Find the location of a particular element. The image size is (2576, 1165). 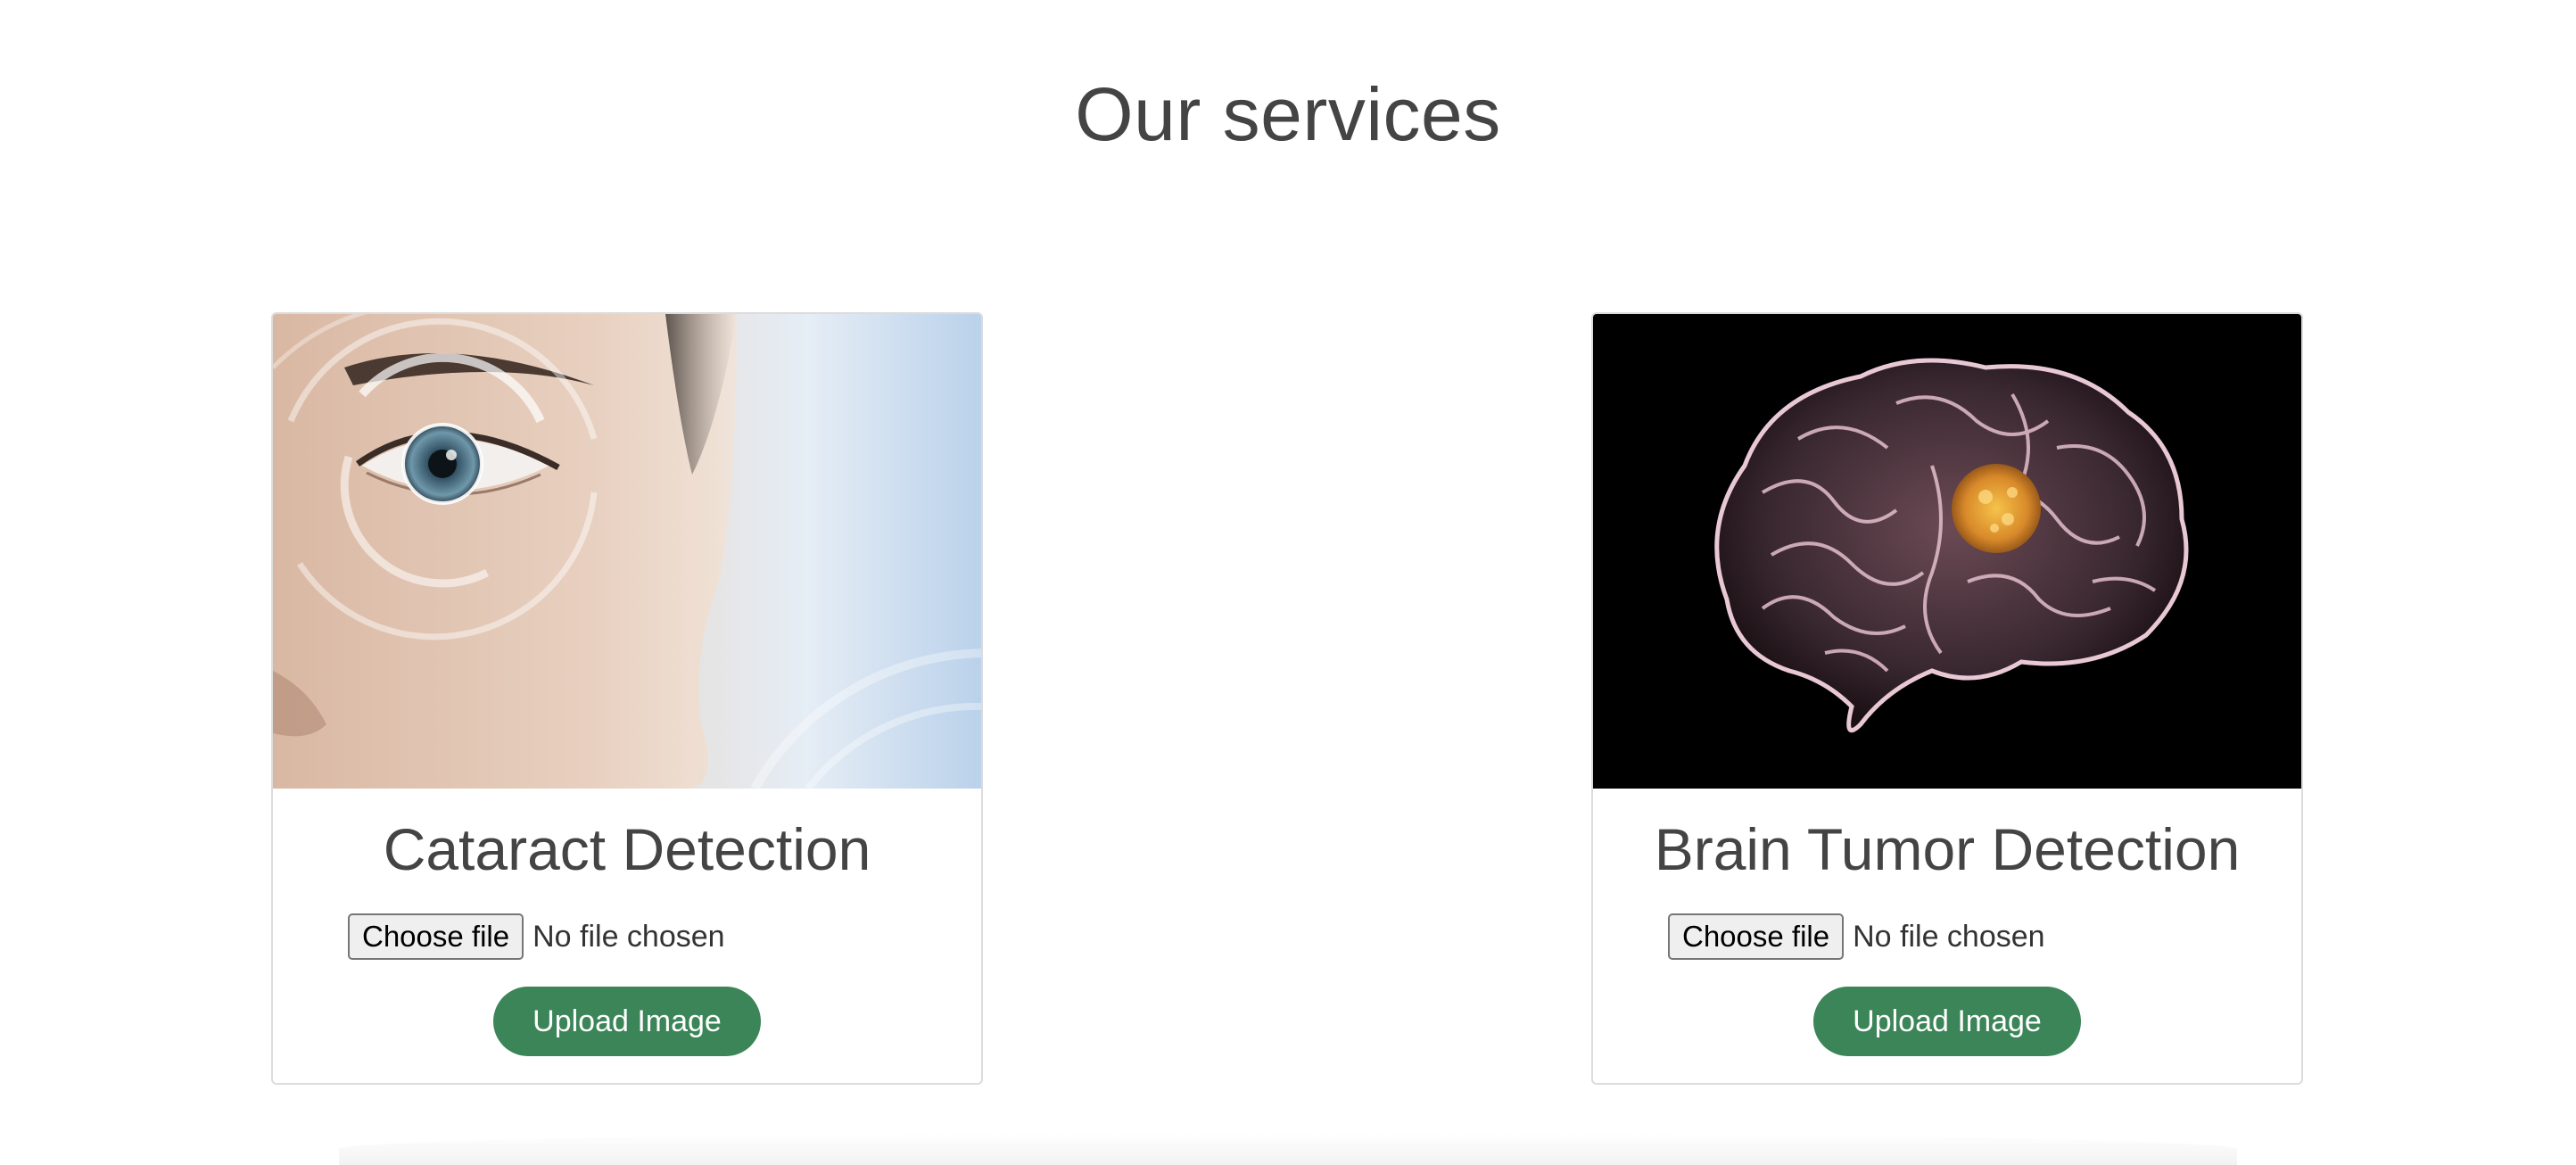

cataract-file-input: Choose file No file chosen is located at coordinates (537, 937).